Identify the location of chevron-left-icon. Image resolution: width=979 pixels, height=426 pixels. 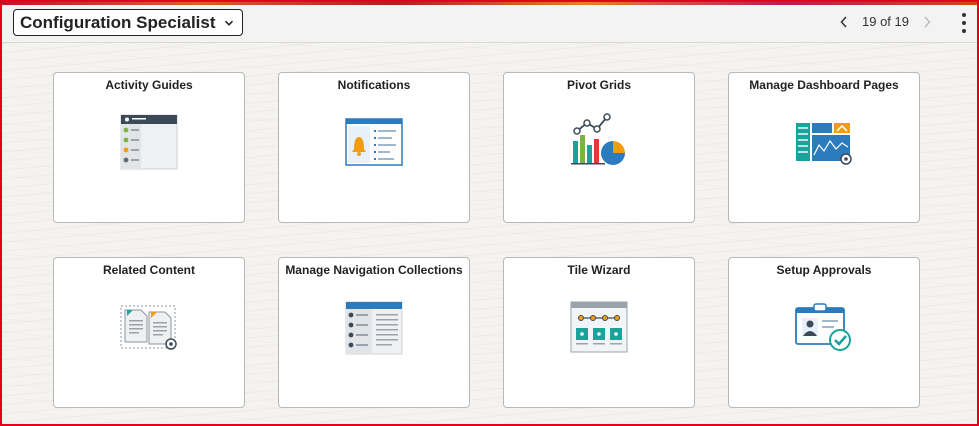
(843, 21).